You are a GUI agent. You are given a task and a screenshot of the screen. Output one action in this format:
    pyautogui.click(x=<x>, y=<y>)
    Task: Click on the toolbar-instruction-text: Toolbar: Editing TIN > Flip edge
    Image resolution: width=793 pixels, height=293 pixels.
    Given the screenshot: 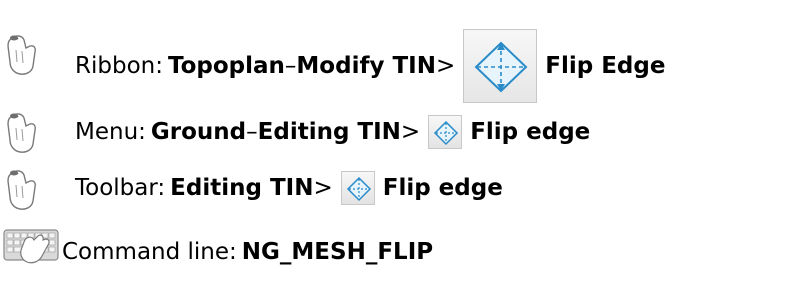 What is the action you would take?
    pyautogui.click(x=289, y=188)
    